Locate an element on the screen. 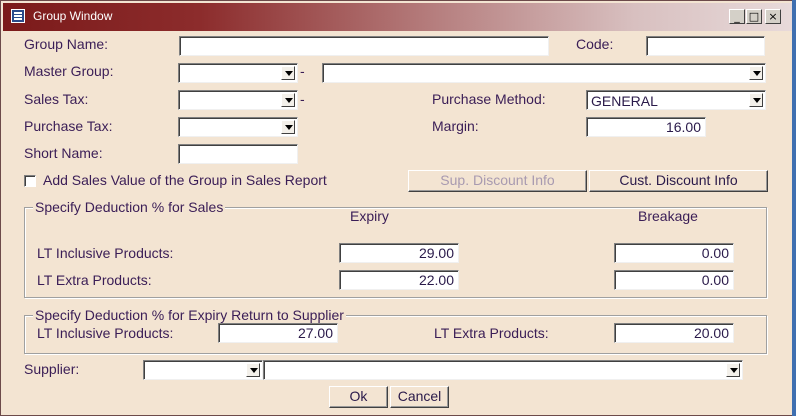 The height and width of the screenshot is (416, 796). title-bar: Group Window _ □ × is located at coordinates (398, 17).